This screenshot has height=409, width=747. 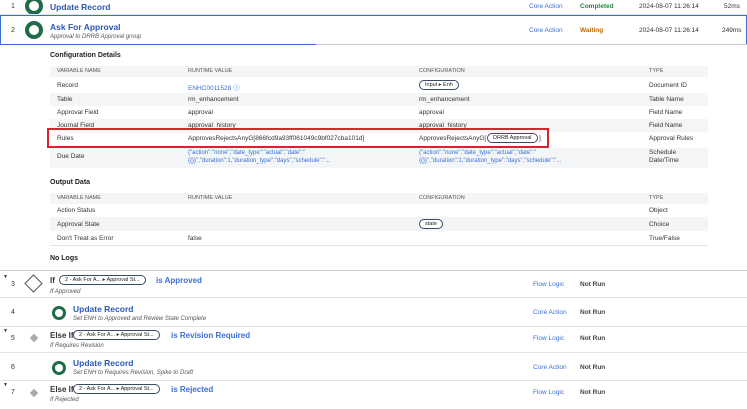 What do you see at coordinates (179, 280) in the screenshot?
I see `condition-text: is Approved` at bounding box center [179, 280].